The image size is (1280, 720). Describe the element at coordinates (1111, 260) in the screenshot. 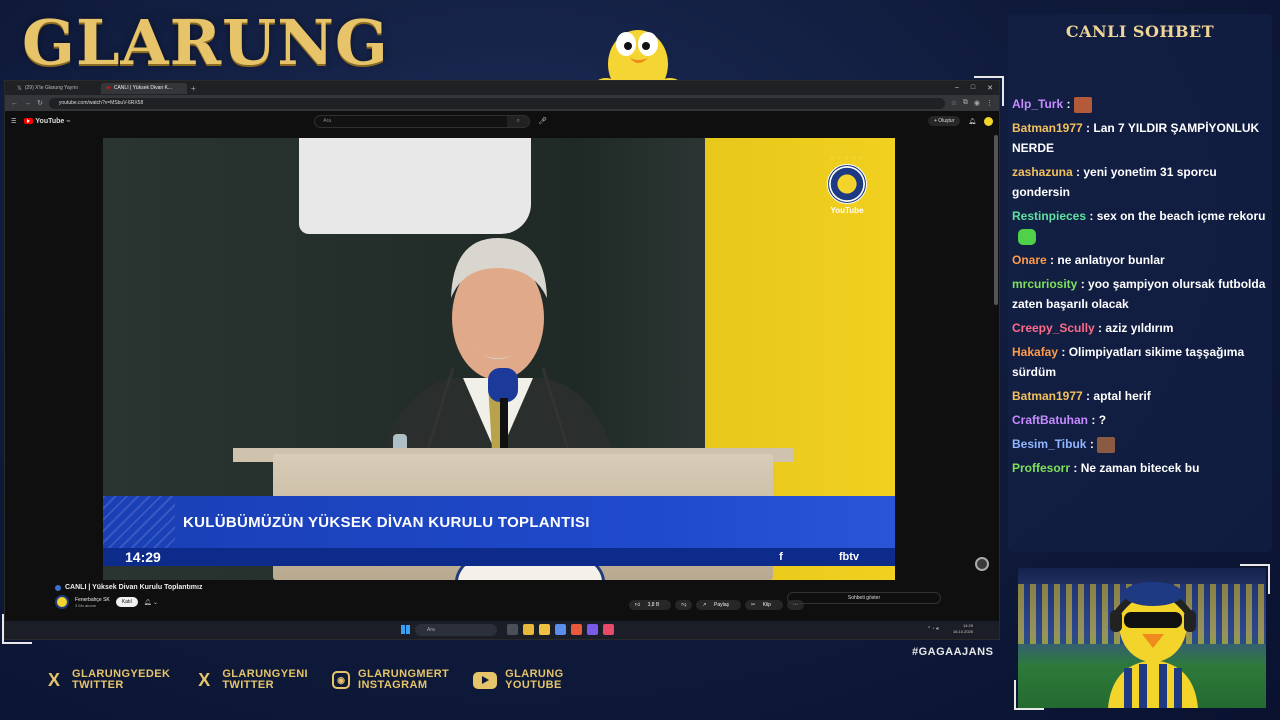

I see `chat-text: ne anlatıyor bunlar` at that location.